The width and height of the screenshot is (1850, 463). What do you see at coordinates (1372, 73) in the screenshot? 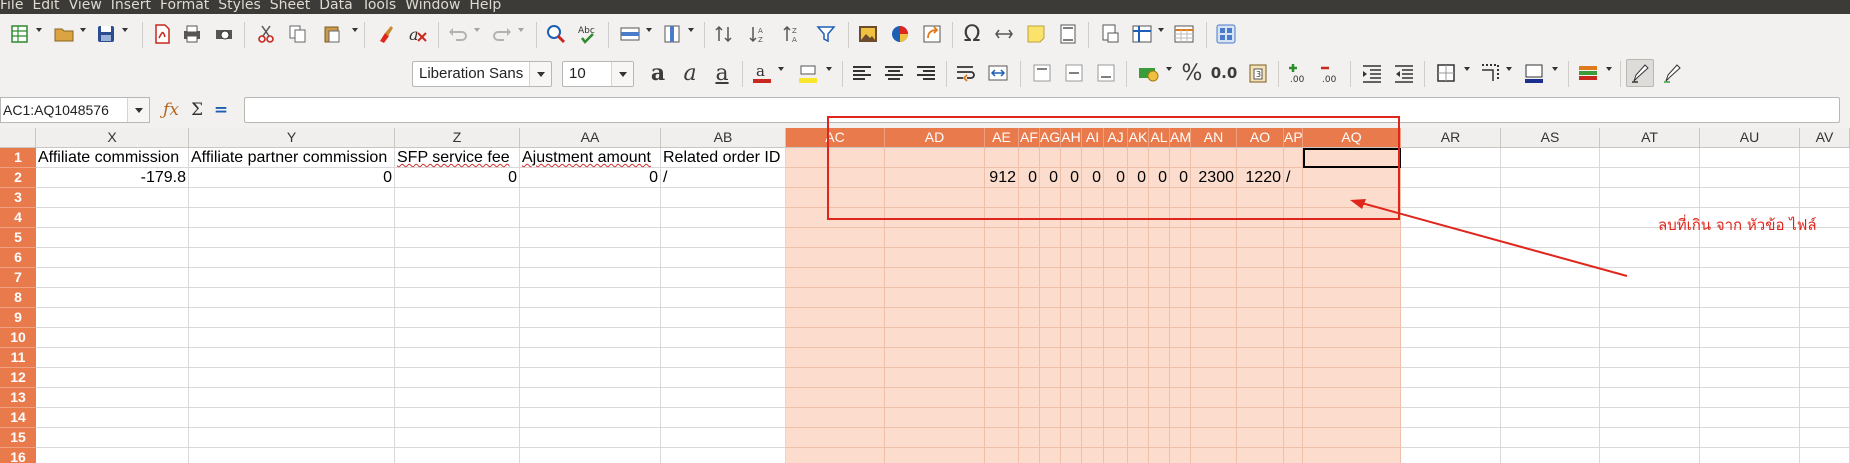
I see `increase-indent-icon` at bounding box center [1372, 73].